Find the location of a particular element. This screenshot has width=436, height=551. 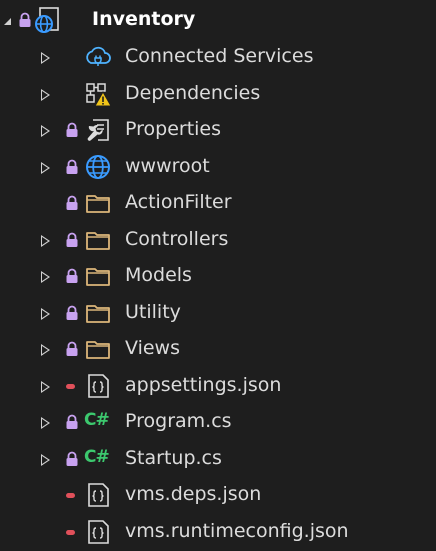

tree-node: Utility is located at coordinates (218, 313).